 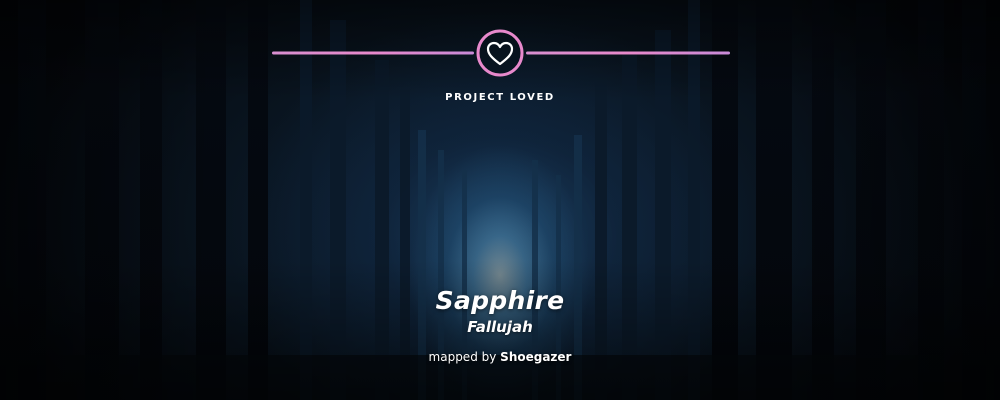 I want to click on brand-label: PROJECT LOVED, so click(x=500, y=97).